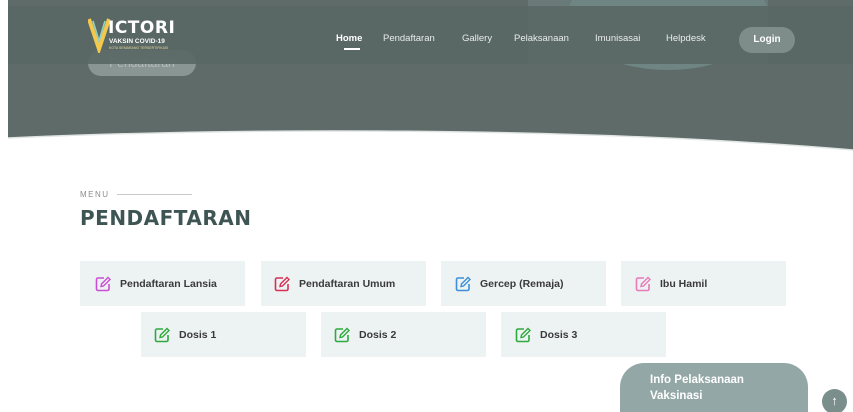 The width and height of the screenshot is (853, 412). What do you see at coordinates (166, 218) in the screenshot?
I see `section-title: PENDAFTARAN` at bounding box center [166, 218].